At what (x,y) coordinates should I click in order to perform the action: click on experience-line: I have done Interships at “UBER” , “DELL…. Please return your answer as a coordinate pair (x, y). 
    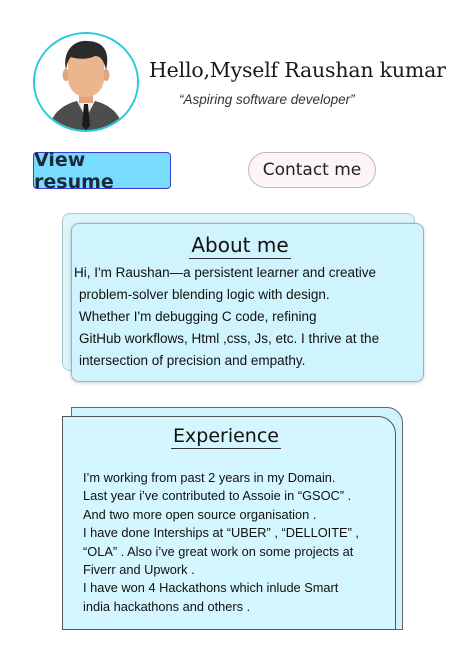
    Looking at the image, I should click on (221, 533).